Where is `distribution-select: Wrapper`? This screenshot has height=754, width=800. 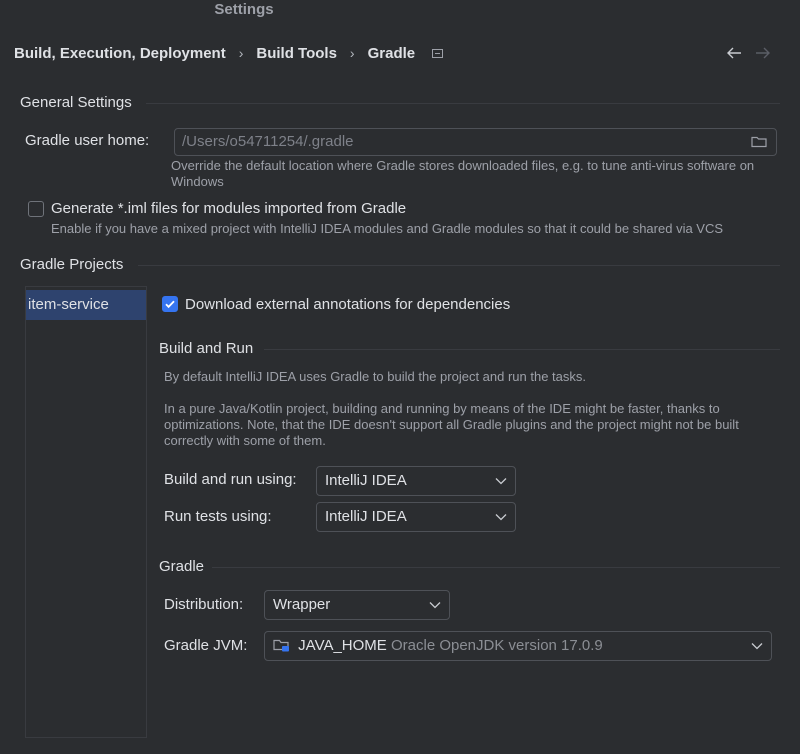
distribution-select: Wrapper is located at coordinates (357, 605).